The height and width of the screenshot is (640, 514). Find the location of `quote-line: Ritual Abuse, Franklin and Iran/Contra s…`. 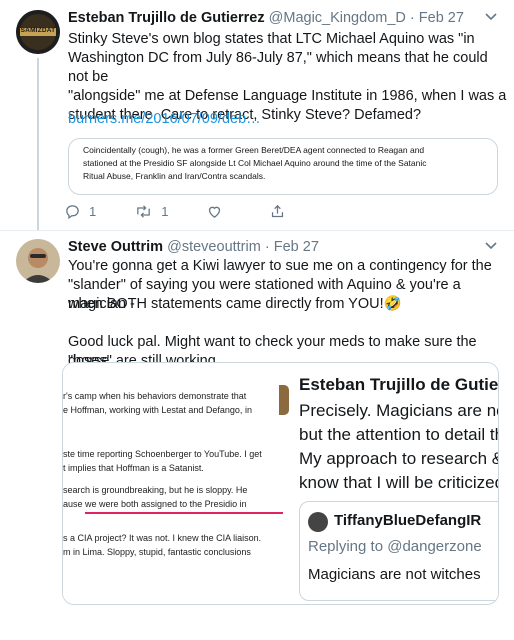

quote-line: Ritual Abuse, Franklin and Iran/Contra s… is located at coordinates (174, 176).